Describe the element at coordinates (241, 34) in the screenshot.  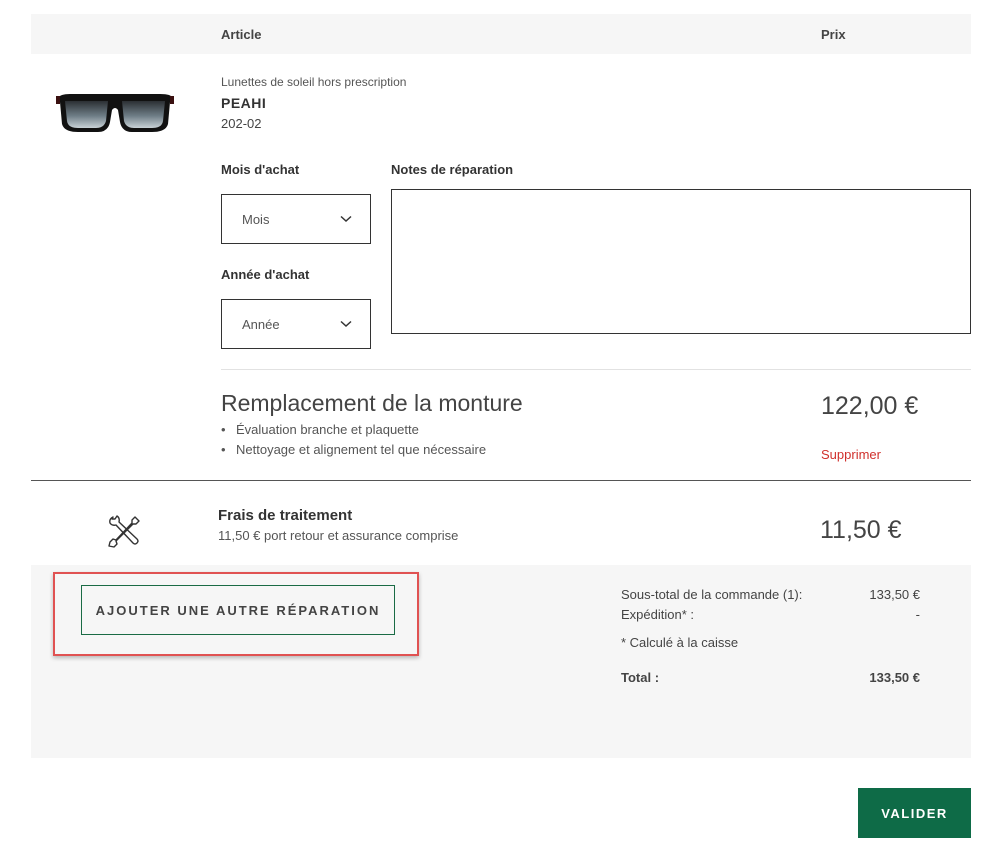
I see `column-article-header: Article` at that location.